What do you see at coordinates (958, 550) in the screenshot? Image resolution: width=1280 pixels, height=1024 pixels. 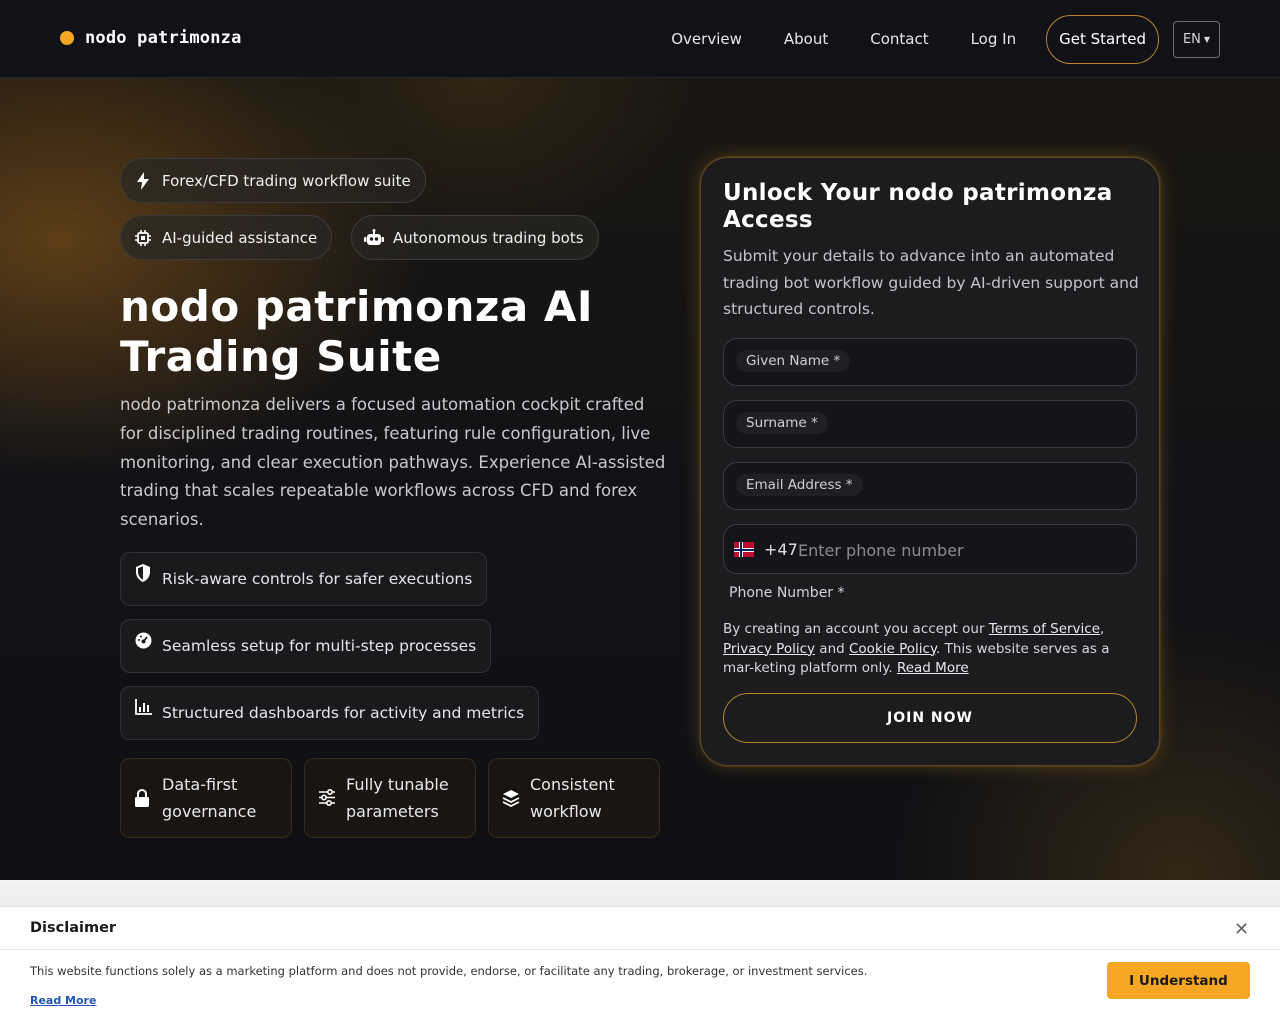 I see `phone-input` at bounding box center [958, 550].